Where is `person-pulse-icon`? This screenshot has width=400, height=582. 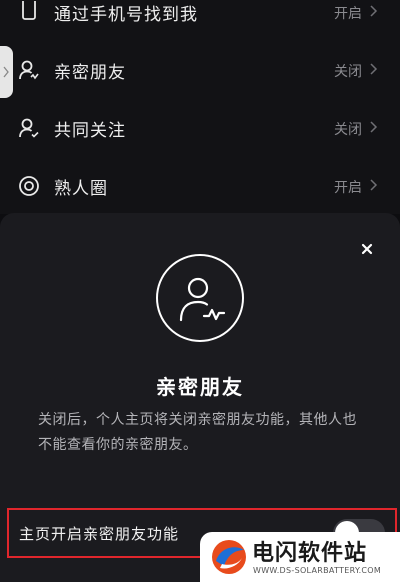
person-pulse-icon is located at coordinates (200, 298).